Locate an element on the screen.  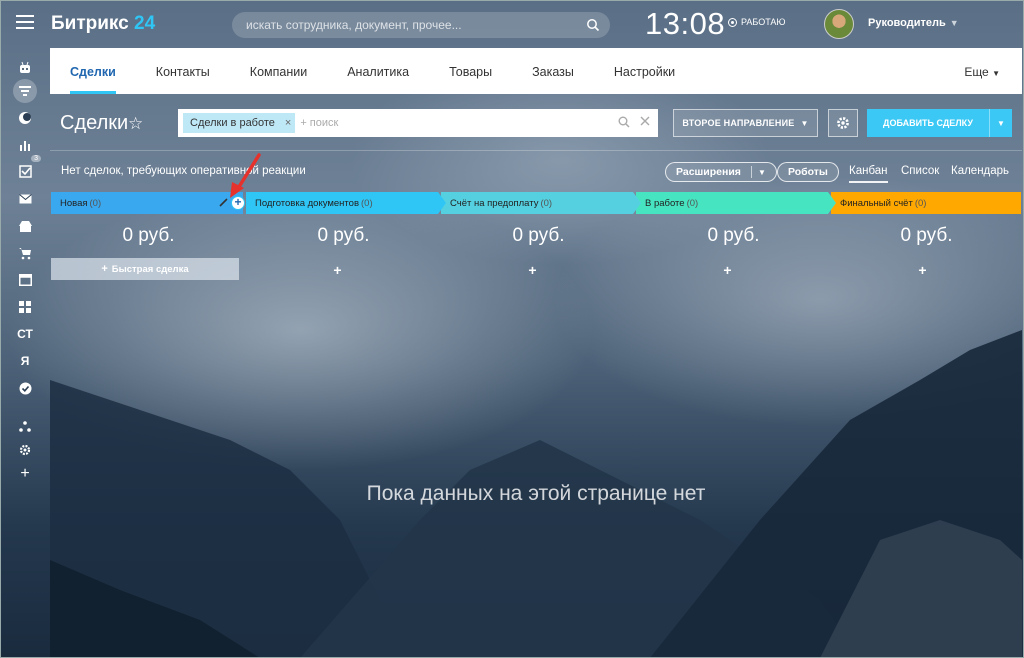
sidebar-item-st: СТ is located at coordinates (25, 334).